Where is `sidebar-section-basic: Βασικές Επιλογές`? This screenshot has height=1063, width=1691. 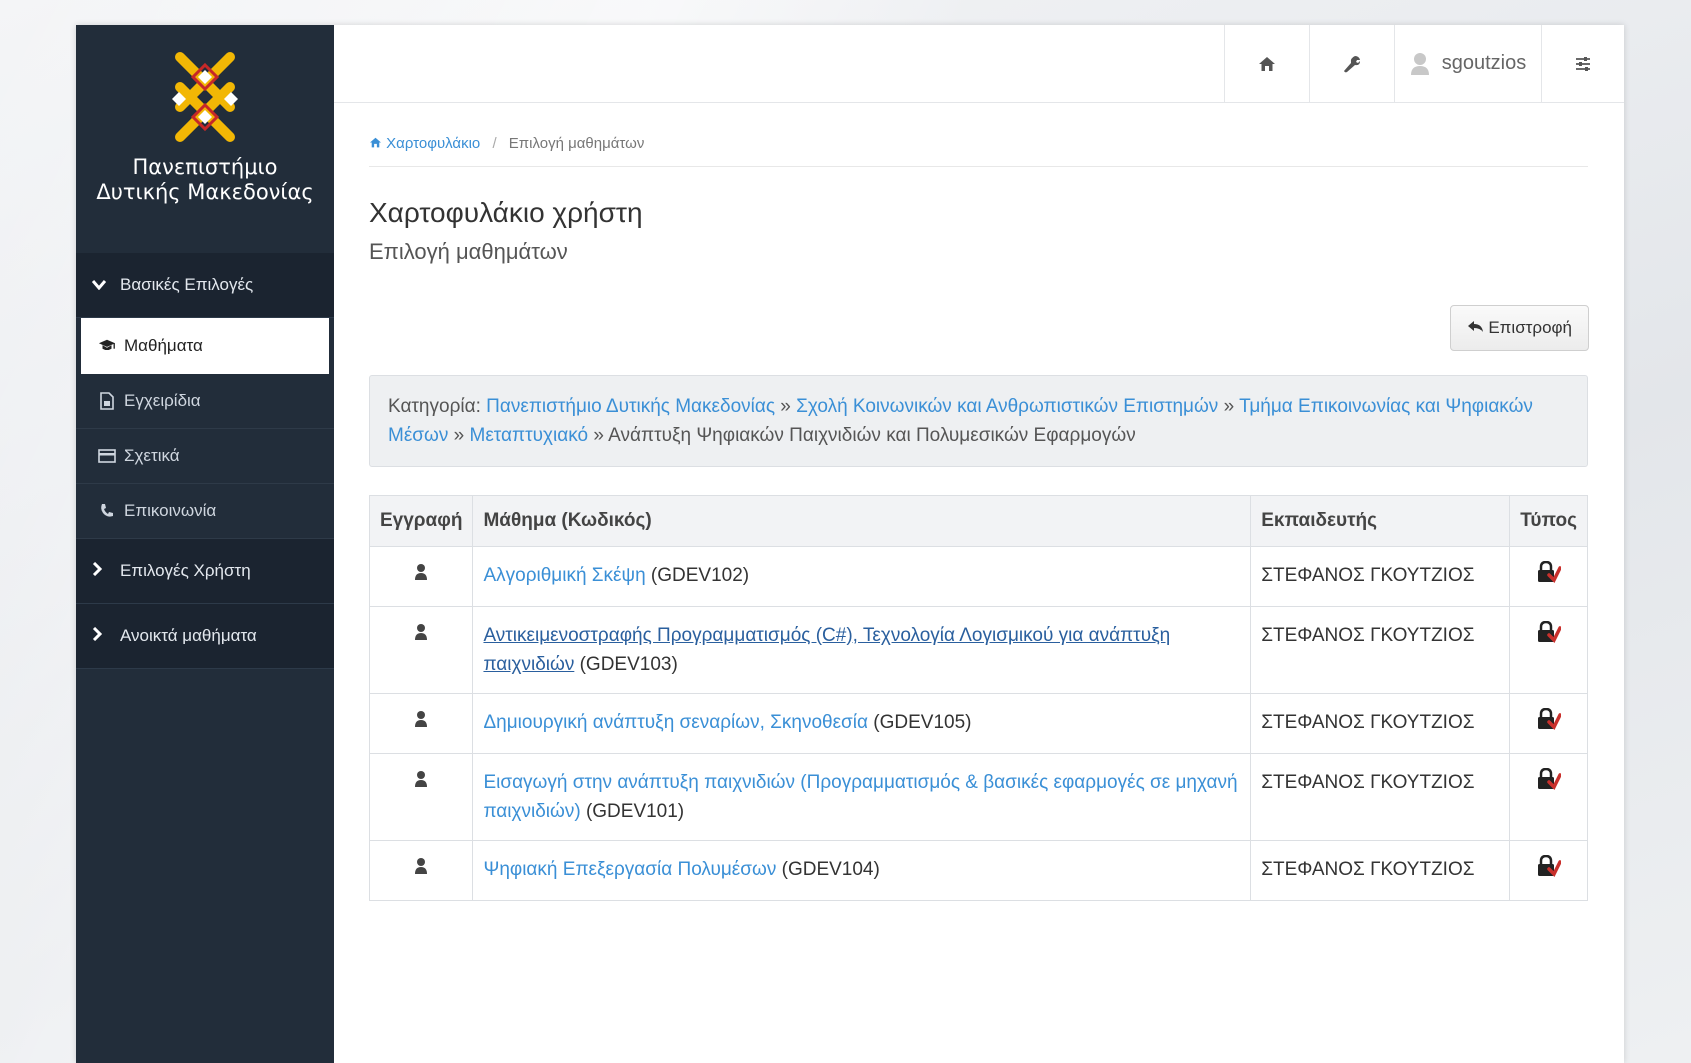
sidebar-section-basic: Βασικές Επιλογές is located at coordinates (205, 285).